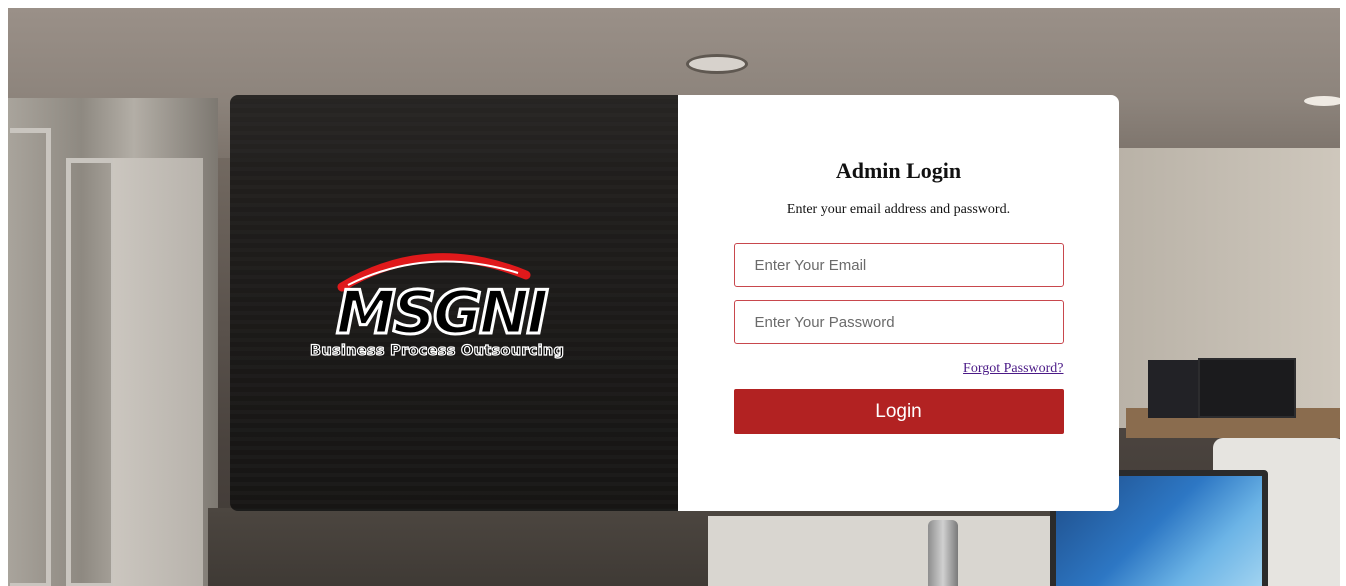 The height and width of the screenshot is (586, 1346). What do you see at coordinates (888, 551) in the screenshot?
I see `white-desk` at bounding box center [888, 551].